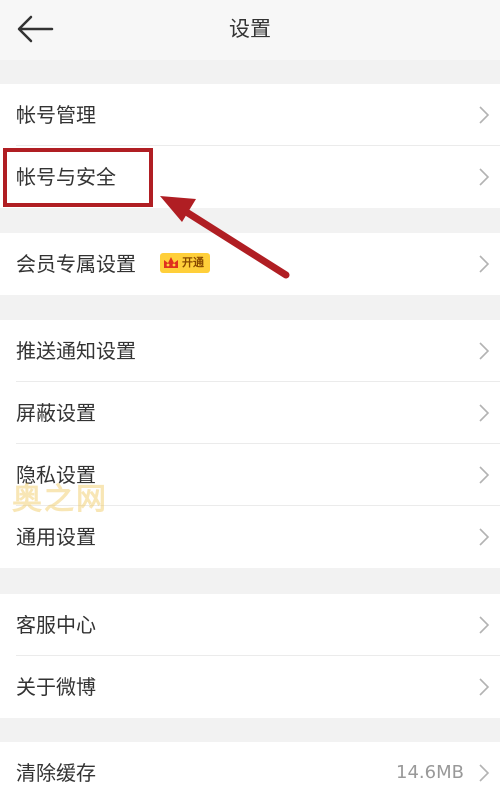 The width and height of the screenshot is (500, 804). I want to click on account-management-label: 帐号管理, so click(56, 115).